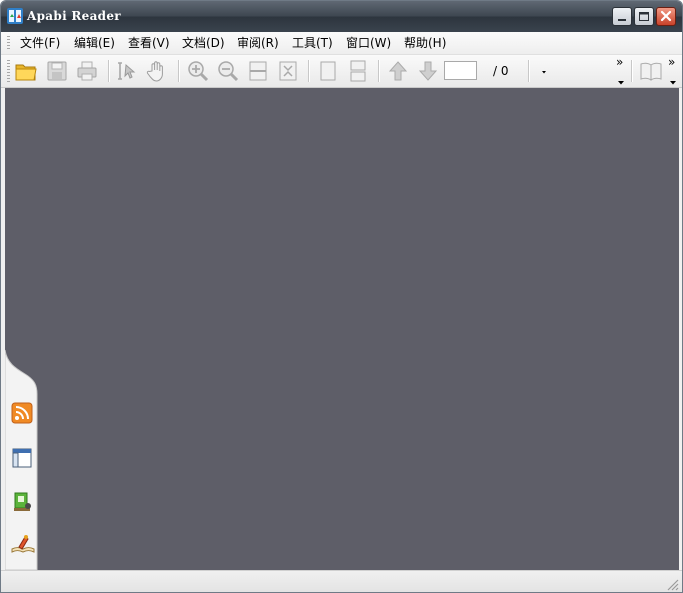  I want to click on previous-page-icon, so click(398, 71).